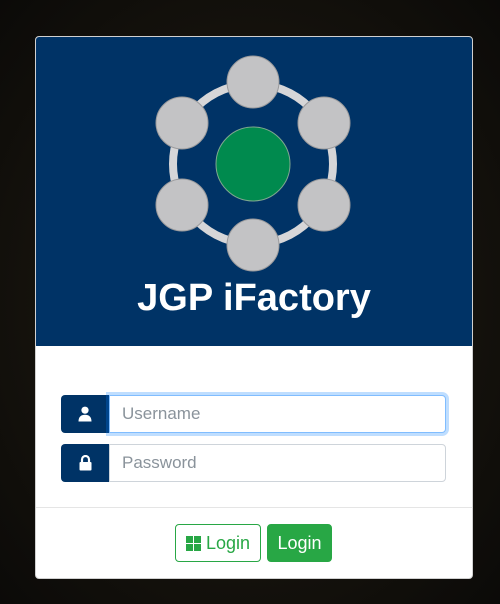 The image size is (500, 604). I want to click on footer-divider, so click(254, 507).